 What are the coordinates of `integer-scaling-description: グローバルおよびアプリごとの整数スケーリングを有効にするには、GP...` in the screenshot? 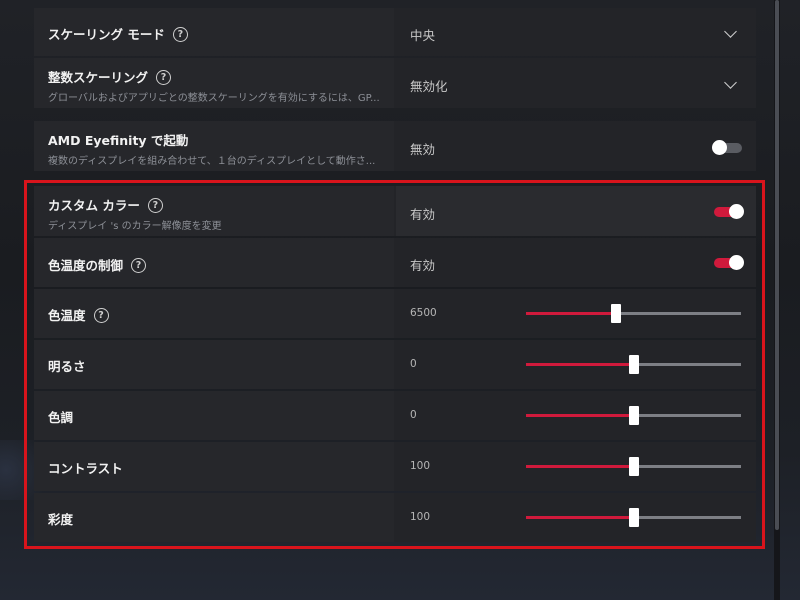 It's located at (214, 98).